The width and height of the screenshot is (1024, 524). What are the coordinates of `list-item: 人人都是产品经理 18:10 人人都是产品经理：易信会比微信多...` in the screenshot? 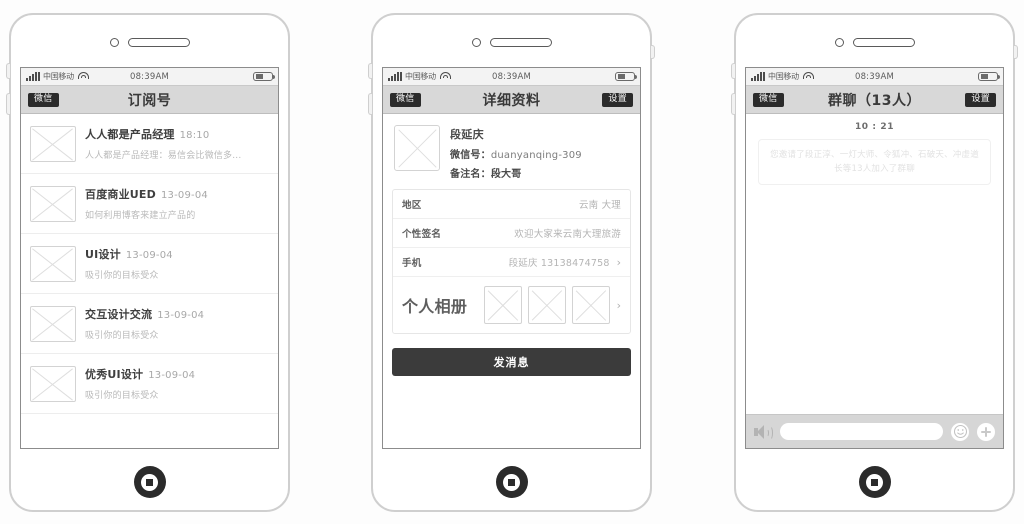 It's located at (149, 144).